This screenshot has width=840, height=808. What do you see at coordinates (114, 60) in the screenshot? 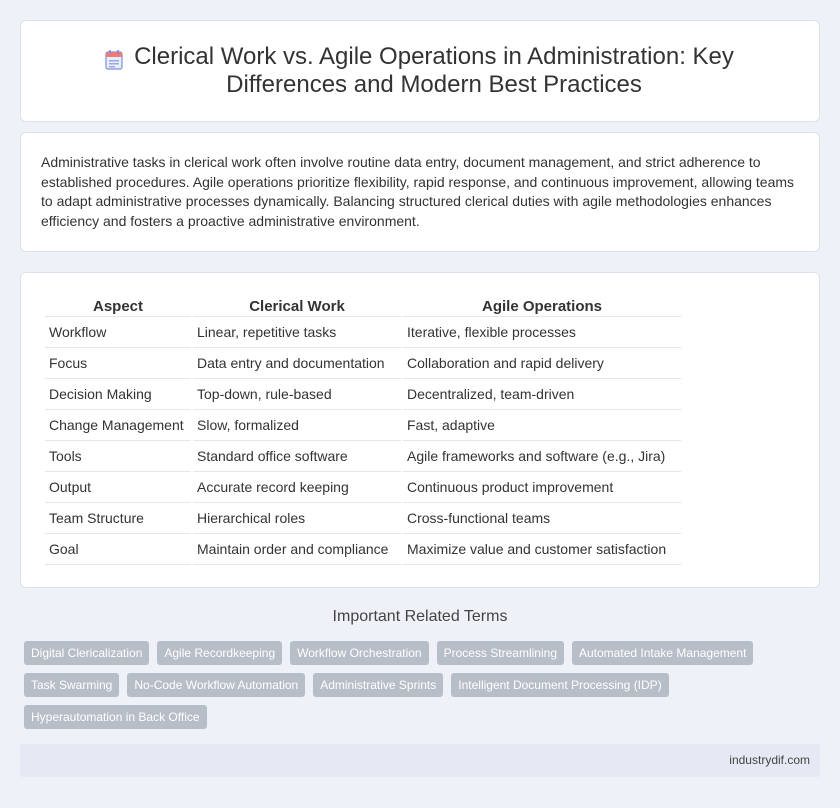
I see `calendar-document-icon` at bounding box center [114, 60].